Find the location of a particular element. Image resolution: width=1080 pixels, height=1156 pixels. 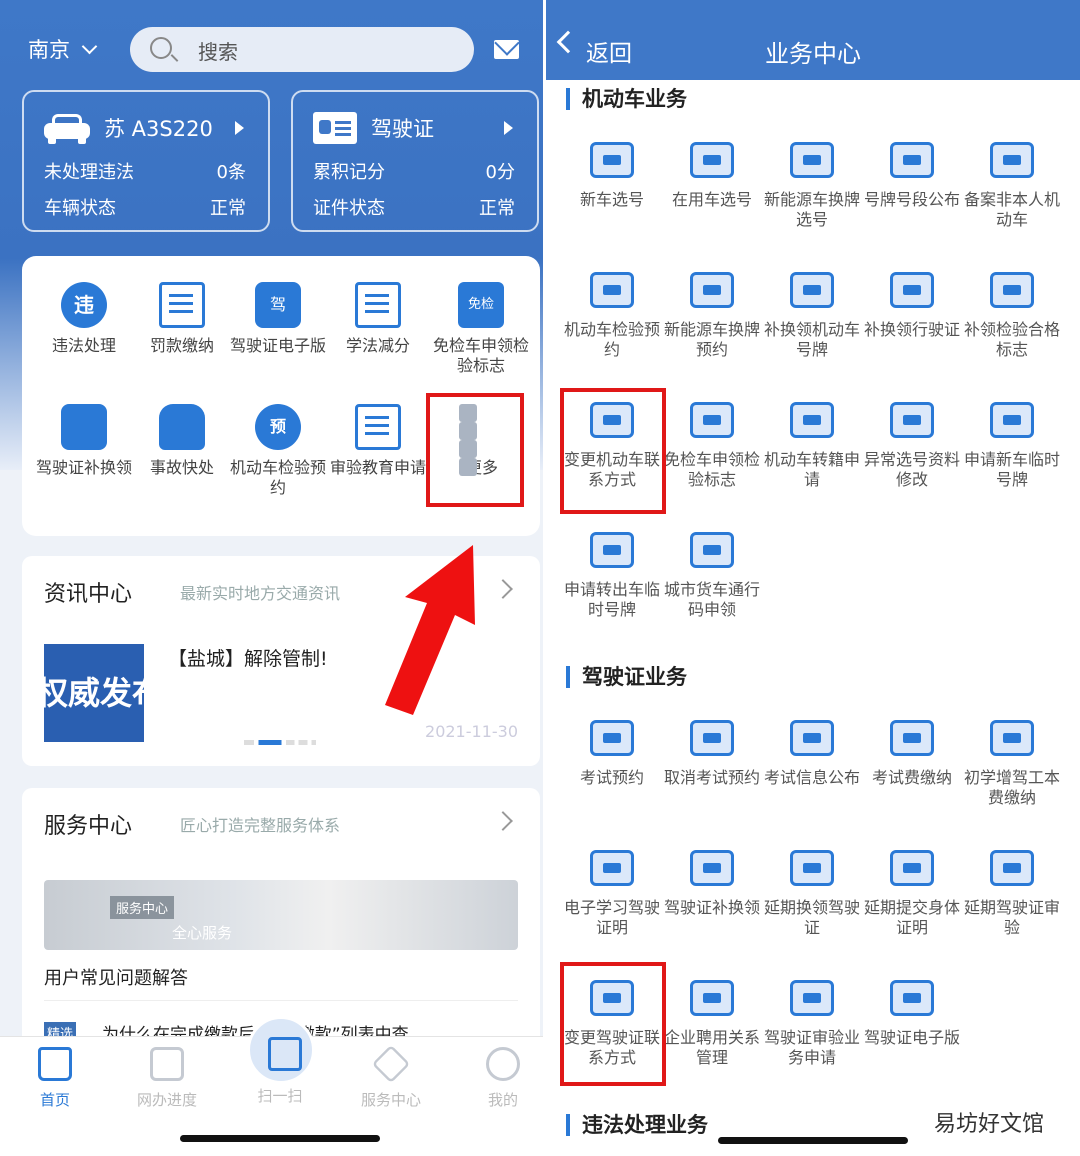

faq-title: 用户常见问题解答 is located at coordinates (116, 977).